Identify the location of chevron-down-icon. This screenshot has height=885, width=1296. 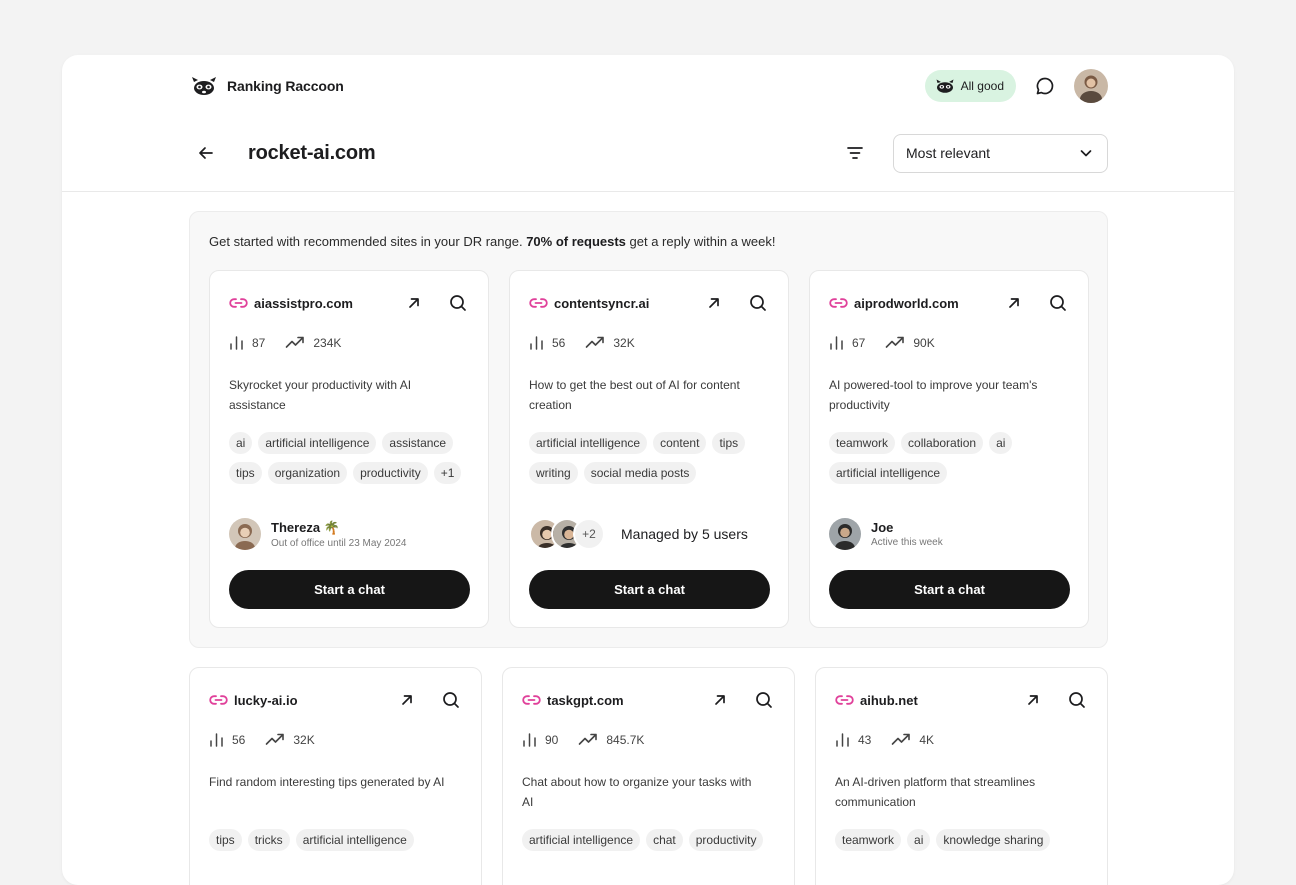
(1086, 153).